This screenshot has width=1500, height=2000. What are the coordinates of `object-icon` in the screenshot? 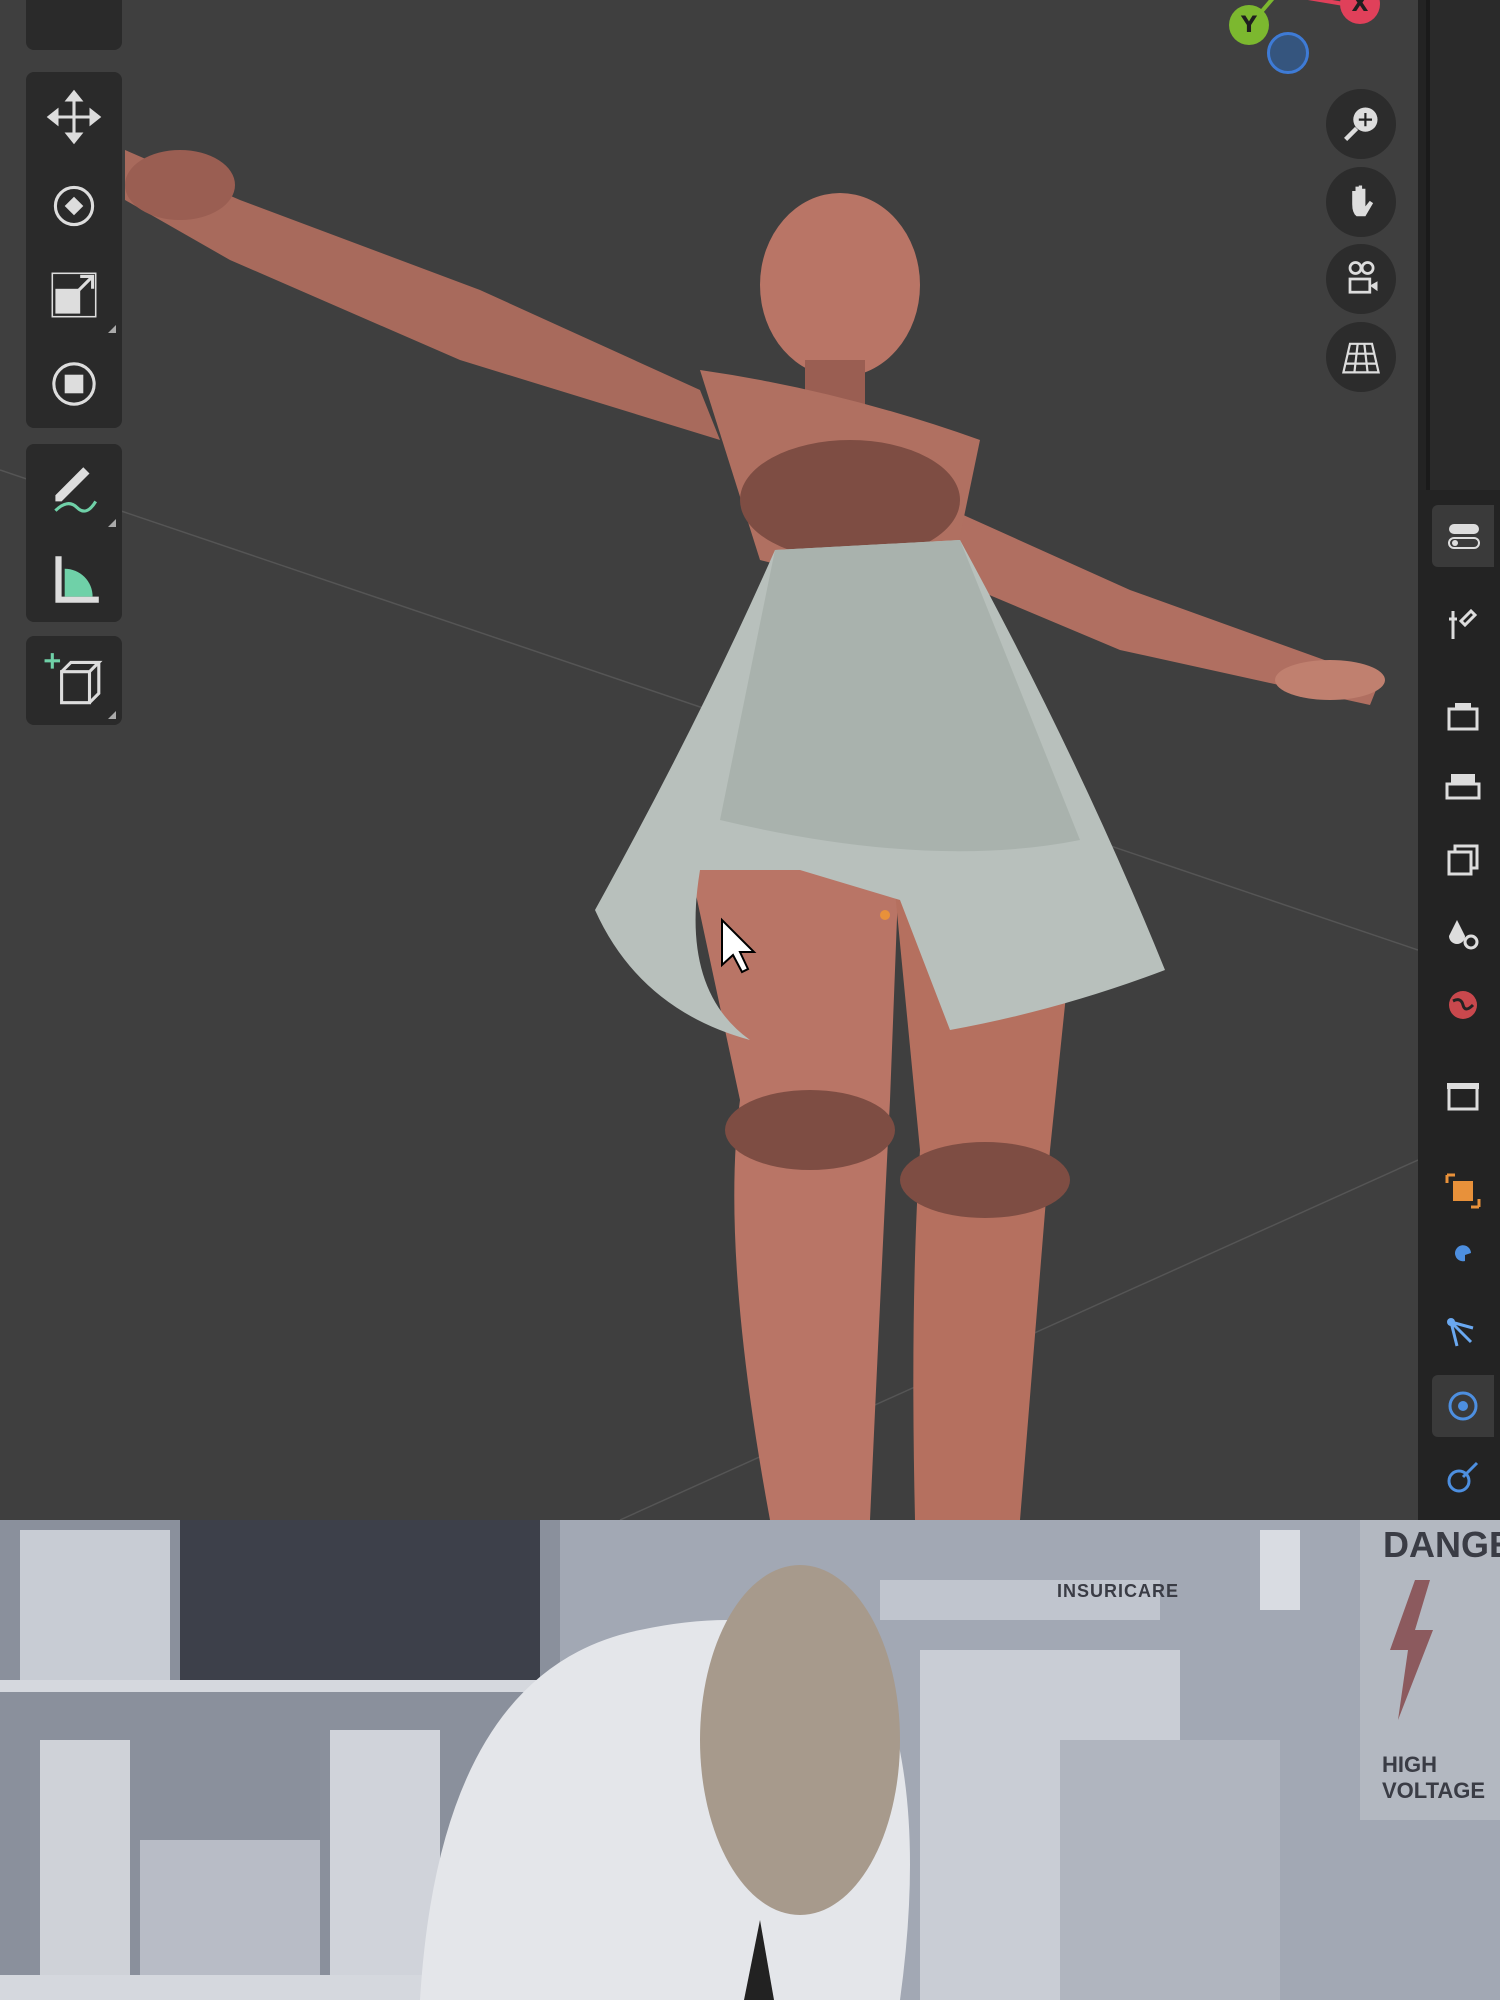 It's located at (1463, 1191).